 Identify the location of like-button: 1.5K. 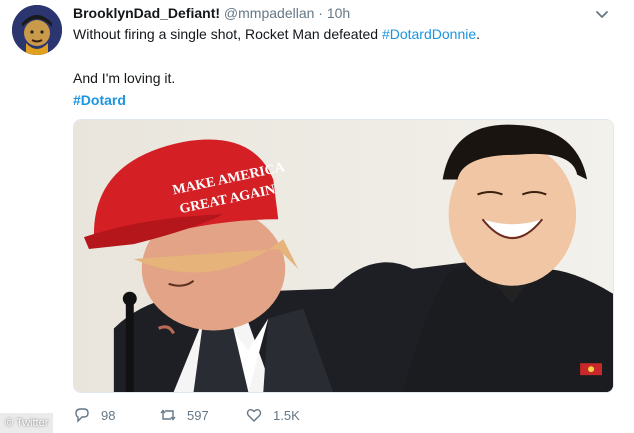
(272, 415).